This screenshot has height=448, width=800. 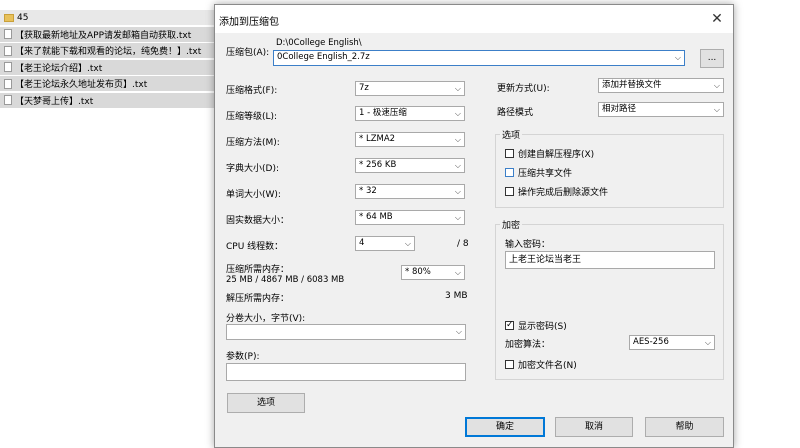 I want to click on list-item: 【来了就能下载和观看的论坛，纯免费！】.txt, so click(x=107, y=50).